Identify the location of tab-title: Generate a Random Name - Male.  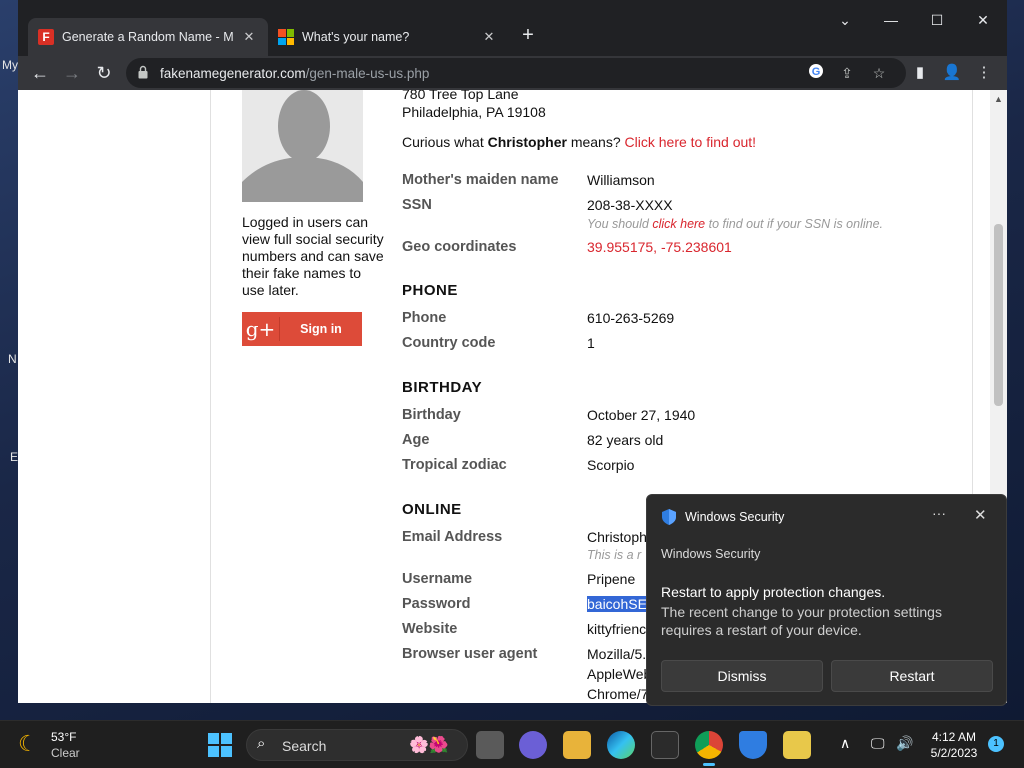
(148, 37).